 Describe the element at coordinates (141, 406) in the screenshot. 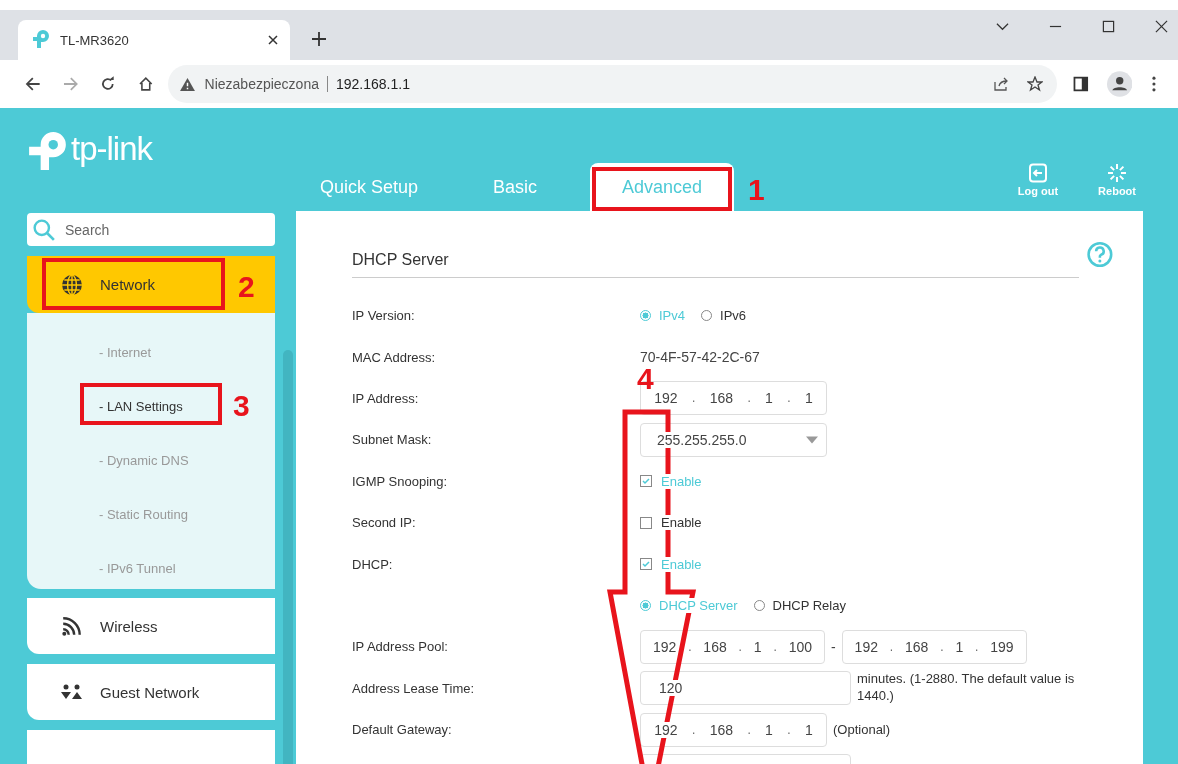

I see `submenu-item: - LAN Settings` at that location.